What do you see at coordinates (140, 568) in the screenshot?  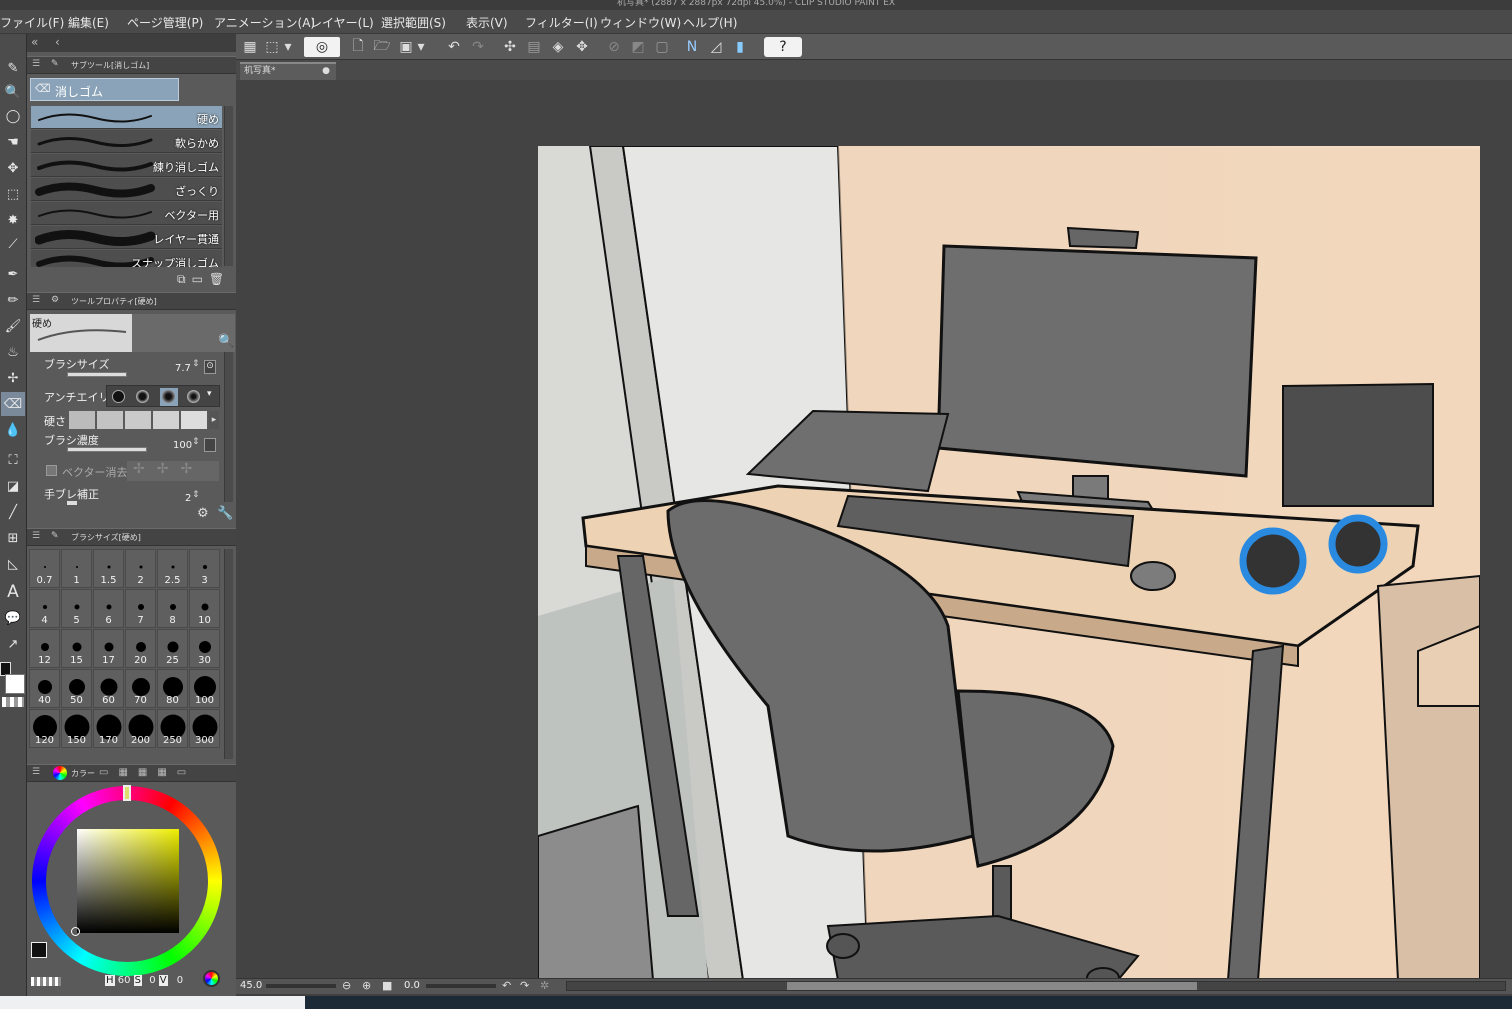 I see `brush-size-cell: 2` at bounding box center [140, 568].